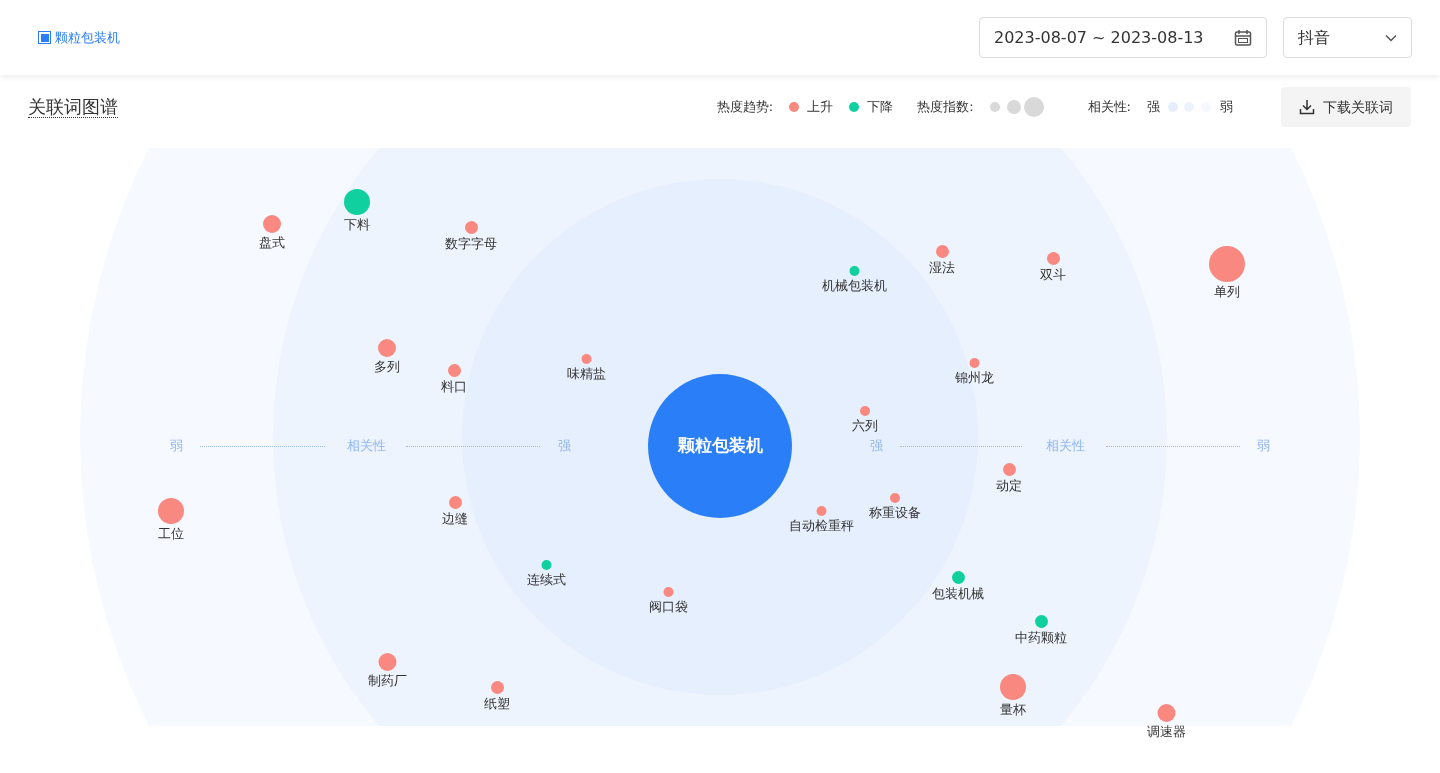 Image resolution: width=1440 pixels, height=773 pixels. What do you see at coordinates (1347, 37) in the screenshot?
I see `platform-dropdown: 抖音` at bounding box center [1347, 37].